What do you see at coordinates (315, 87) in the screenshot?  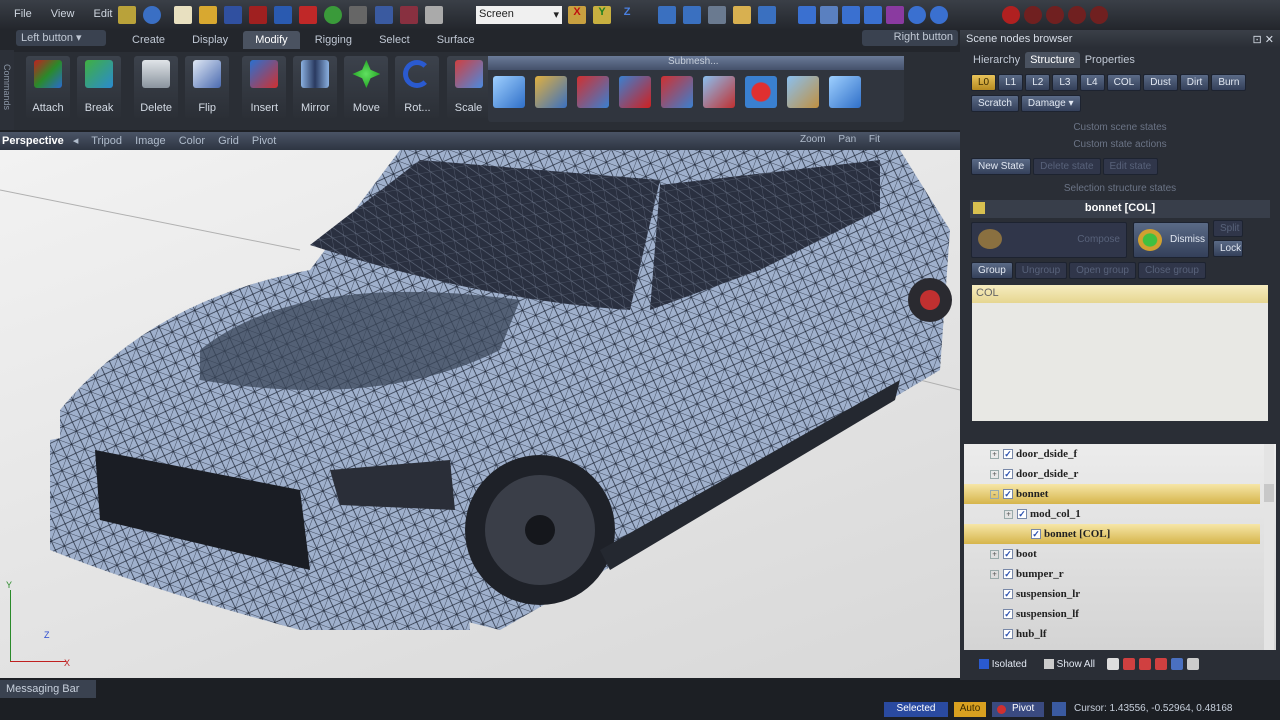 I see `mirror-button: Mirror` at bounding box center [315, 87].